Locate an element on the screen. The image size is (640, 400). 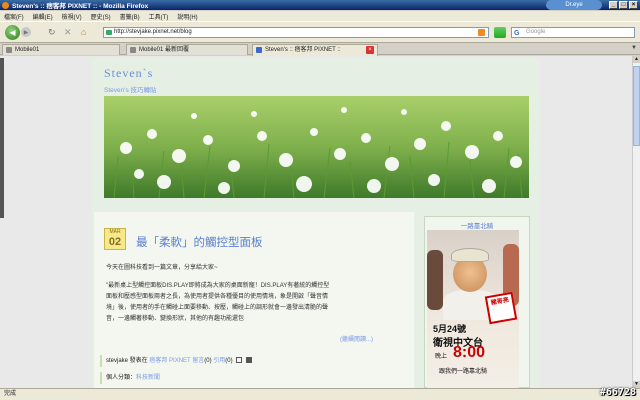
post-author: stevjake 發表在 is located at coordinates (127, 361).